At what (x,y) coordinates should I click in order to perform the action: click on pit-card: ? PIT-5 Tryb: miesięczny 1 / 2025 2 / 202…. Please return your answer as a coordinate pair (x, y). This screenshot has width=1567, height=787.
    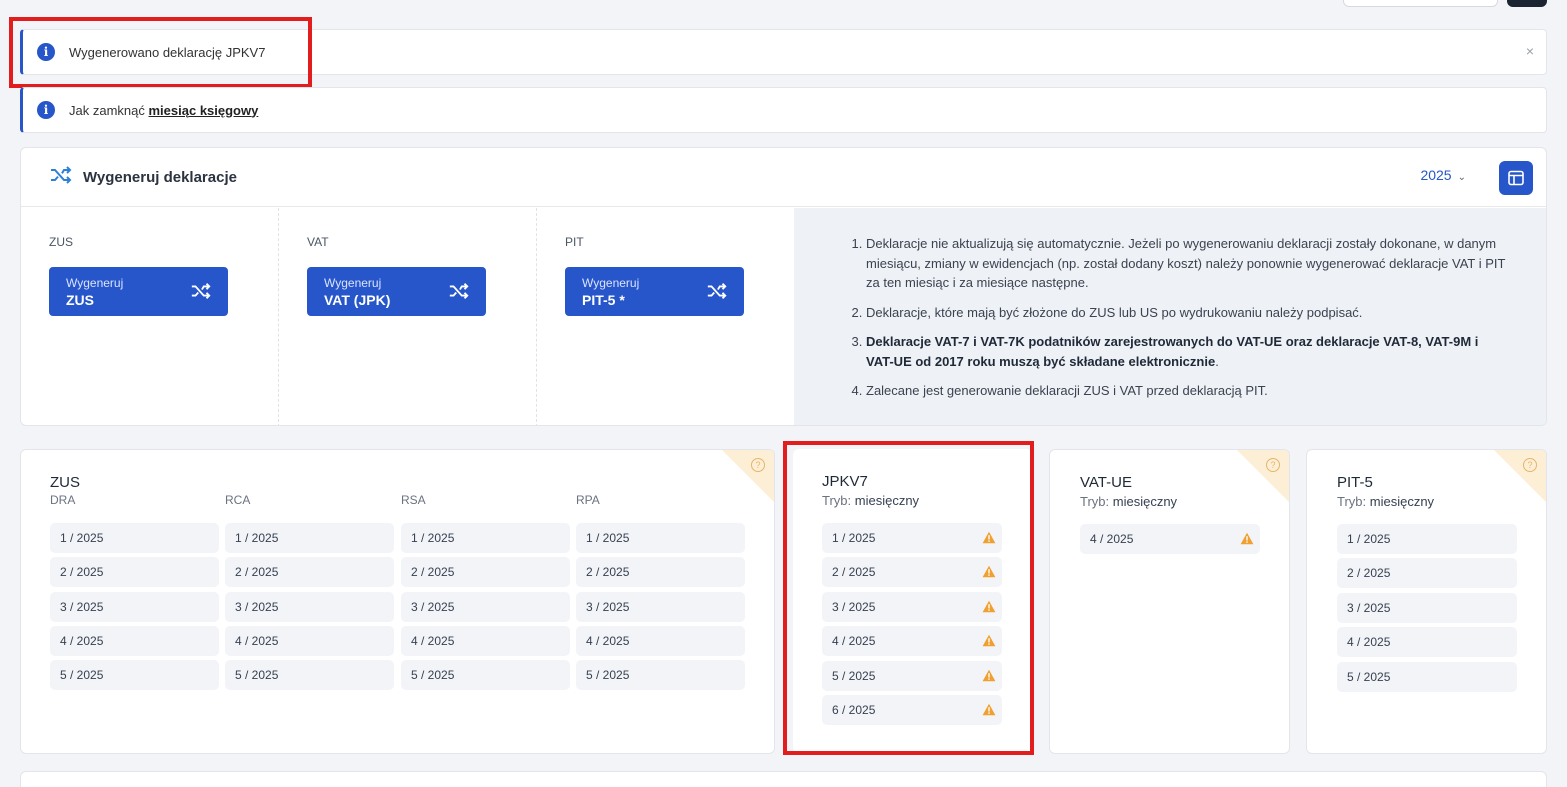
    Looking at the image, I should click on (1426, 601).